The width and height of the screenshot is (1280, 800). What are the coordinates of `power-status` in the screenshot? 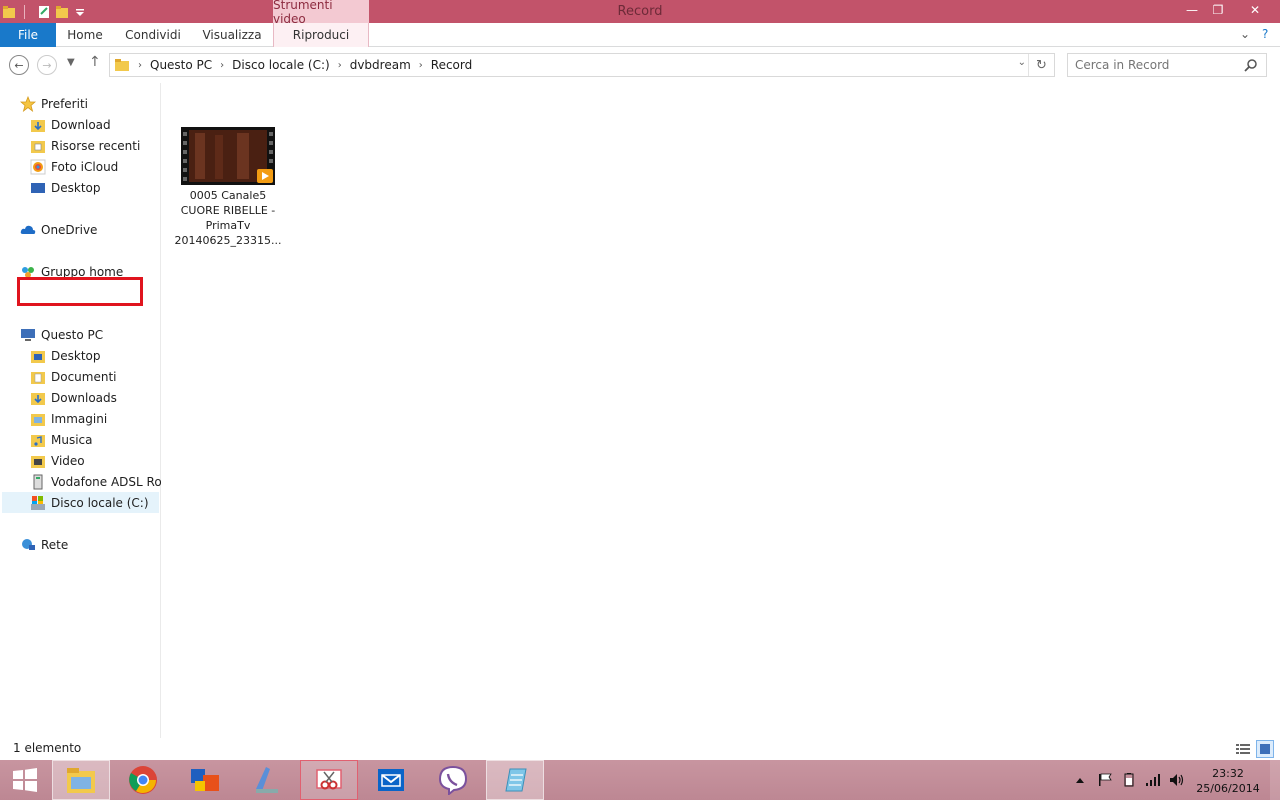 It's located at (1129, 780).